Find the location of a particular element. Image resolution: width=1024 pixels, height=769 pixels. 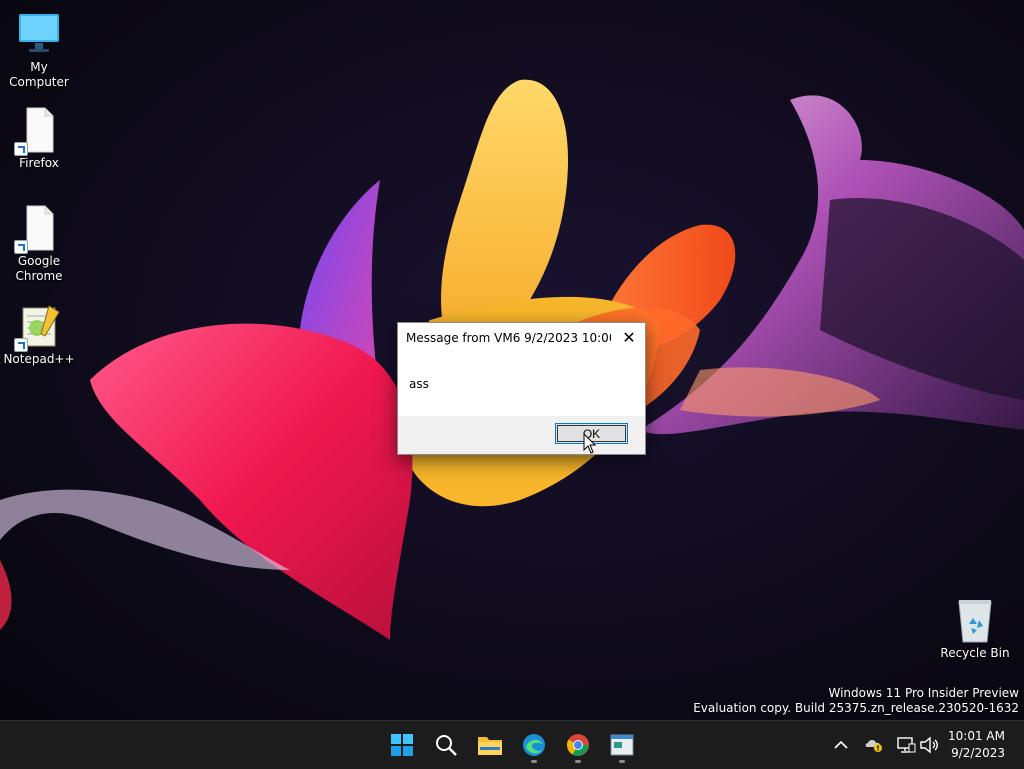

desktop-icon-label: My Computer is located at coordinates (39, 74).